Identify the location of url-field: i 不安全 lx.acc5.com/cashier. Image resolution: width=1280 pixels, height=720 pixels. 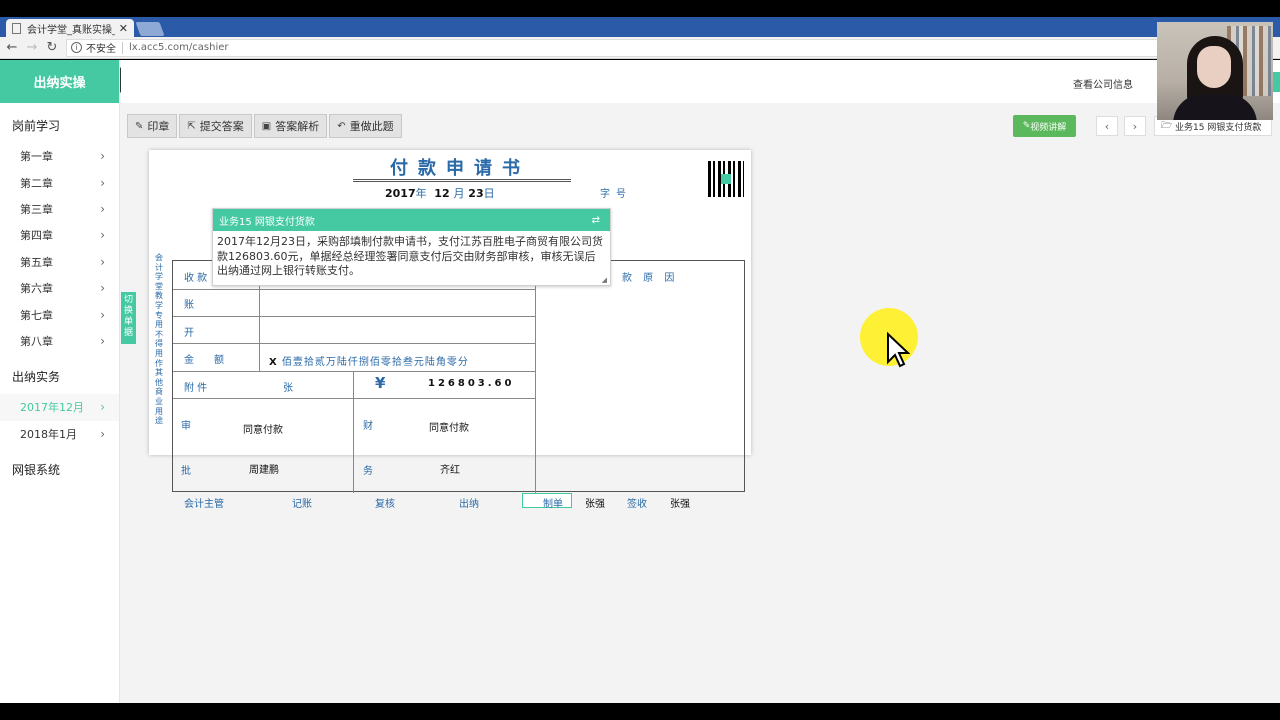
(641, 47).